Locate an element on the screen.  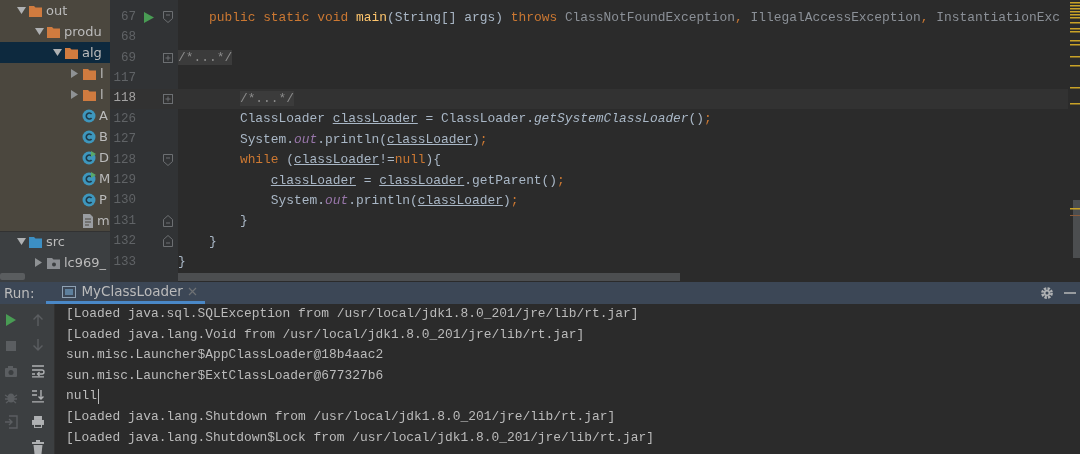
tree-row: A is located at coordinates (55, 115).